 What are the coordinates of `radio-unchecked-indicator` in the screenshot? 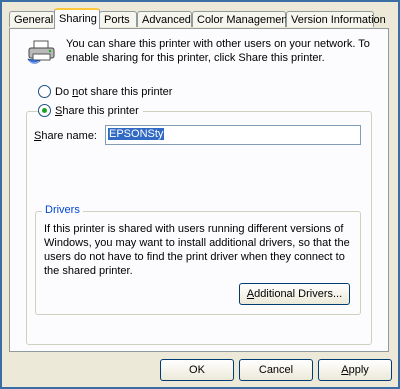 It's located at (44, 91).